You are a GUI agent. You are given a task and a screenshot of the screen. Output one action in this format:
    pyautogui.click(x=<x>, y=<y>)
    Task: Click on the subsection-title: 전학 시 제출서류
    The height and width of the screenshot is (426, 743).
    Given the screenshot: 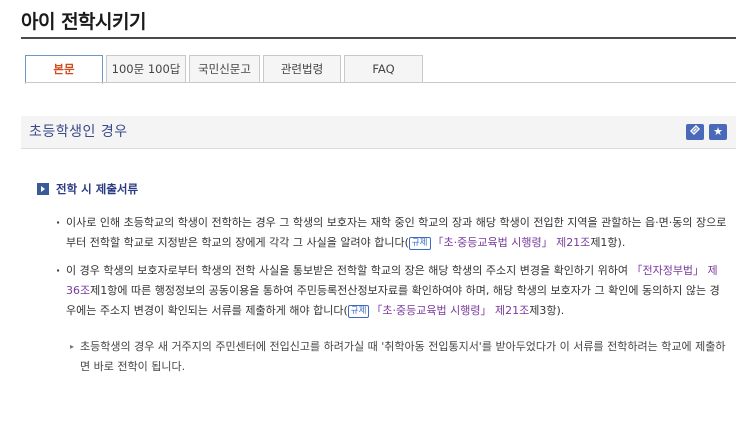 What is the action you would take?
    pyautogui.click(x=97, y=189)
    